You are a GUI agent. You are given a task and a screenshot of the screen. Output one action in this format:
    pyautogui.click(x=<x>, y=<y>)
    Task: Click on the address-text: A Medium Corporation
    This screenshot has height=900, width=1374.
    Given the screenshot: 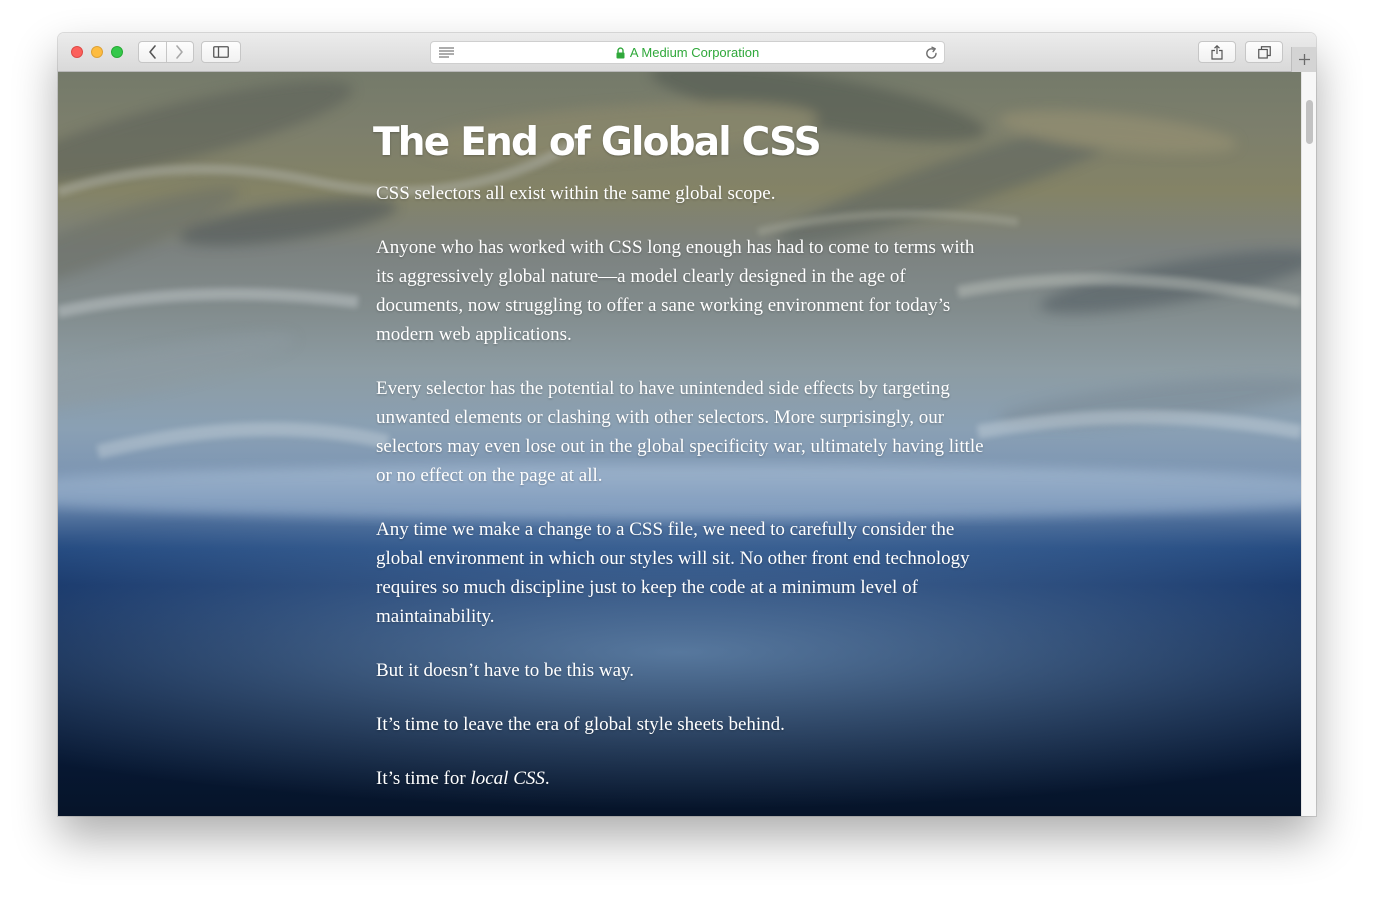 What is the action you would take?
    pyautogui.click(x=694, y=52)
    